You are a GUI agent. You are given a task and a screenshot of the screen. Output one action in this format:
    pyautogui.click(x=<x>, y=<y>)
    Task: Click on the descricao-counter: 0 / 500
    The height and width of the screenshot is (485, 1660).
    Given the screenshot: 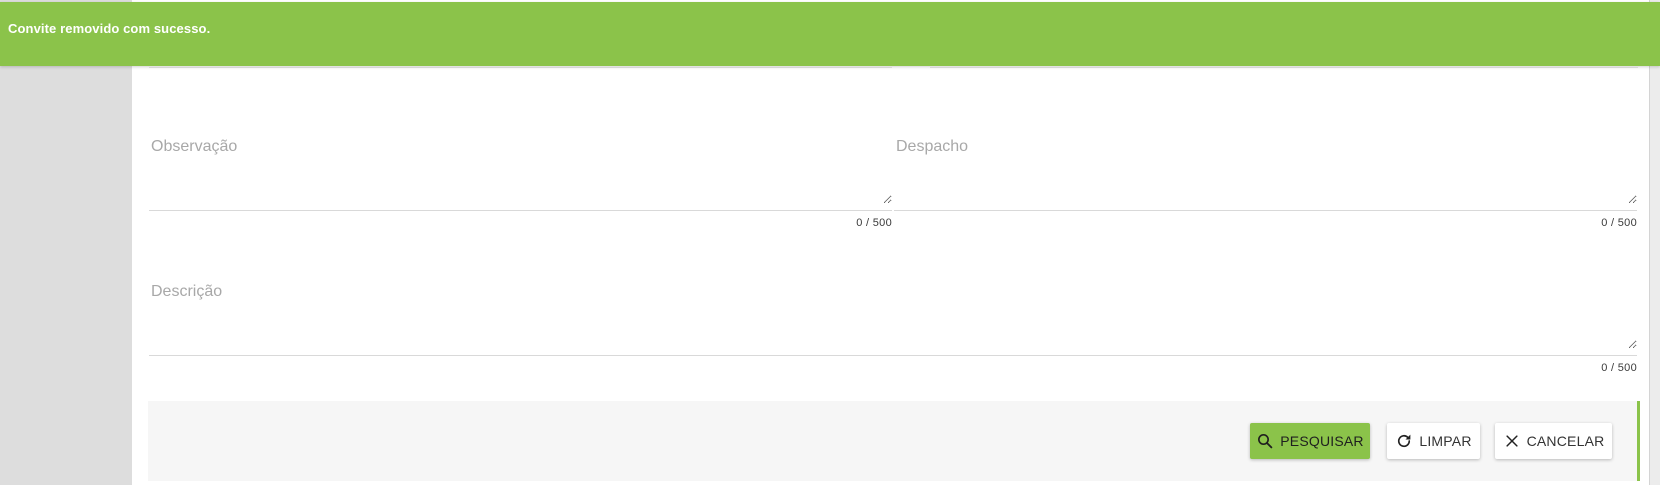 What is the action you would take?
    pyautogui.click(x=1619, y=368)
    